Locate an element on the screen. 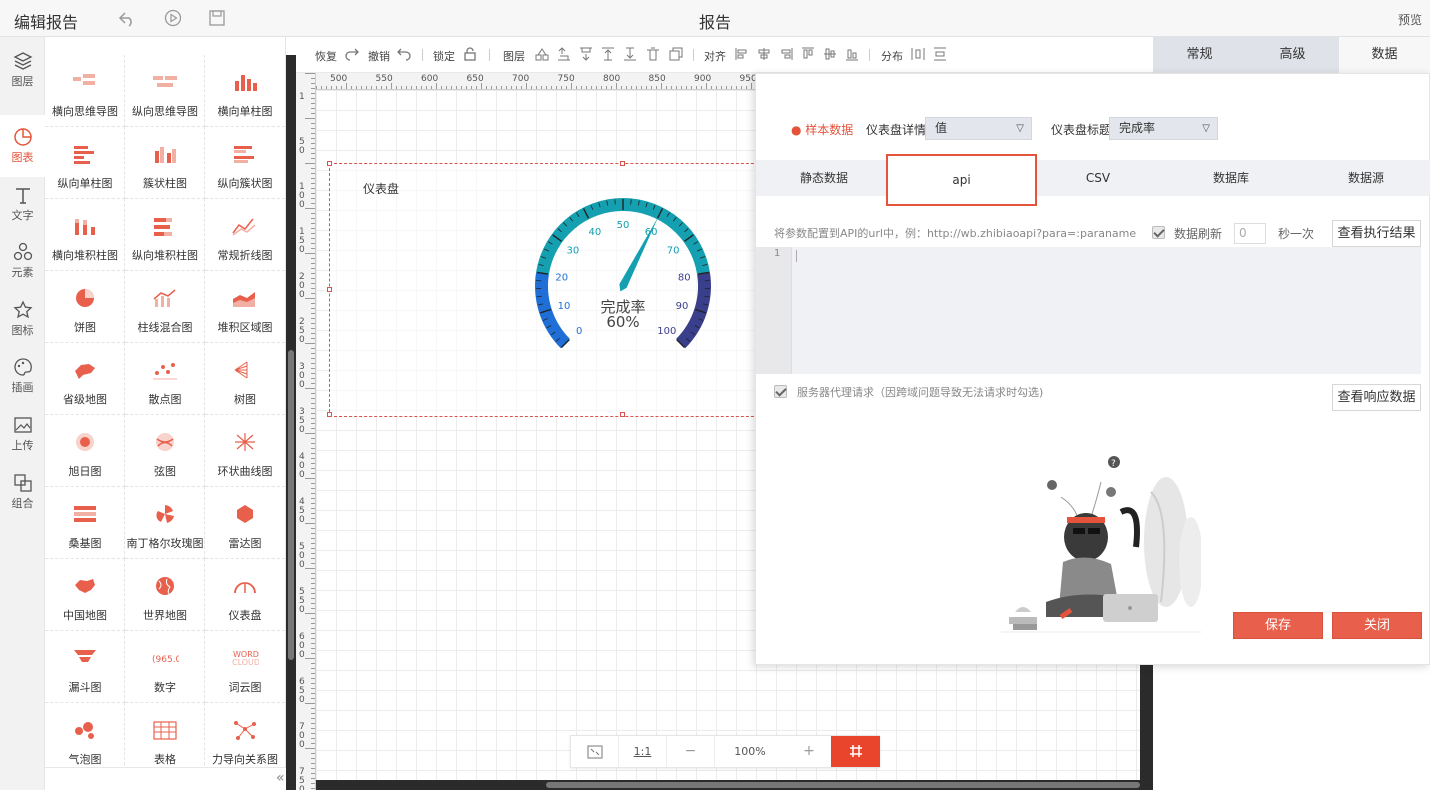 The image size is (1430, 790). refresh-checkbox is located at coordinates (1158, 232).